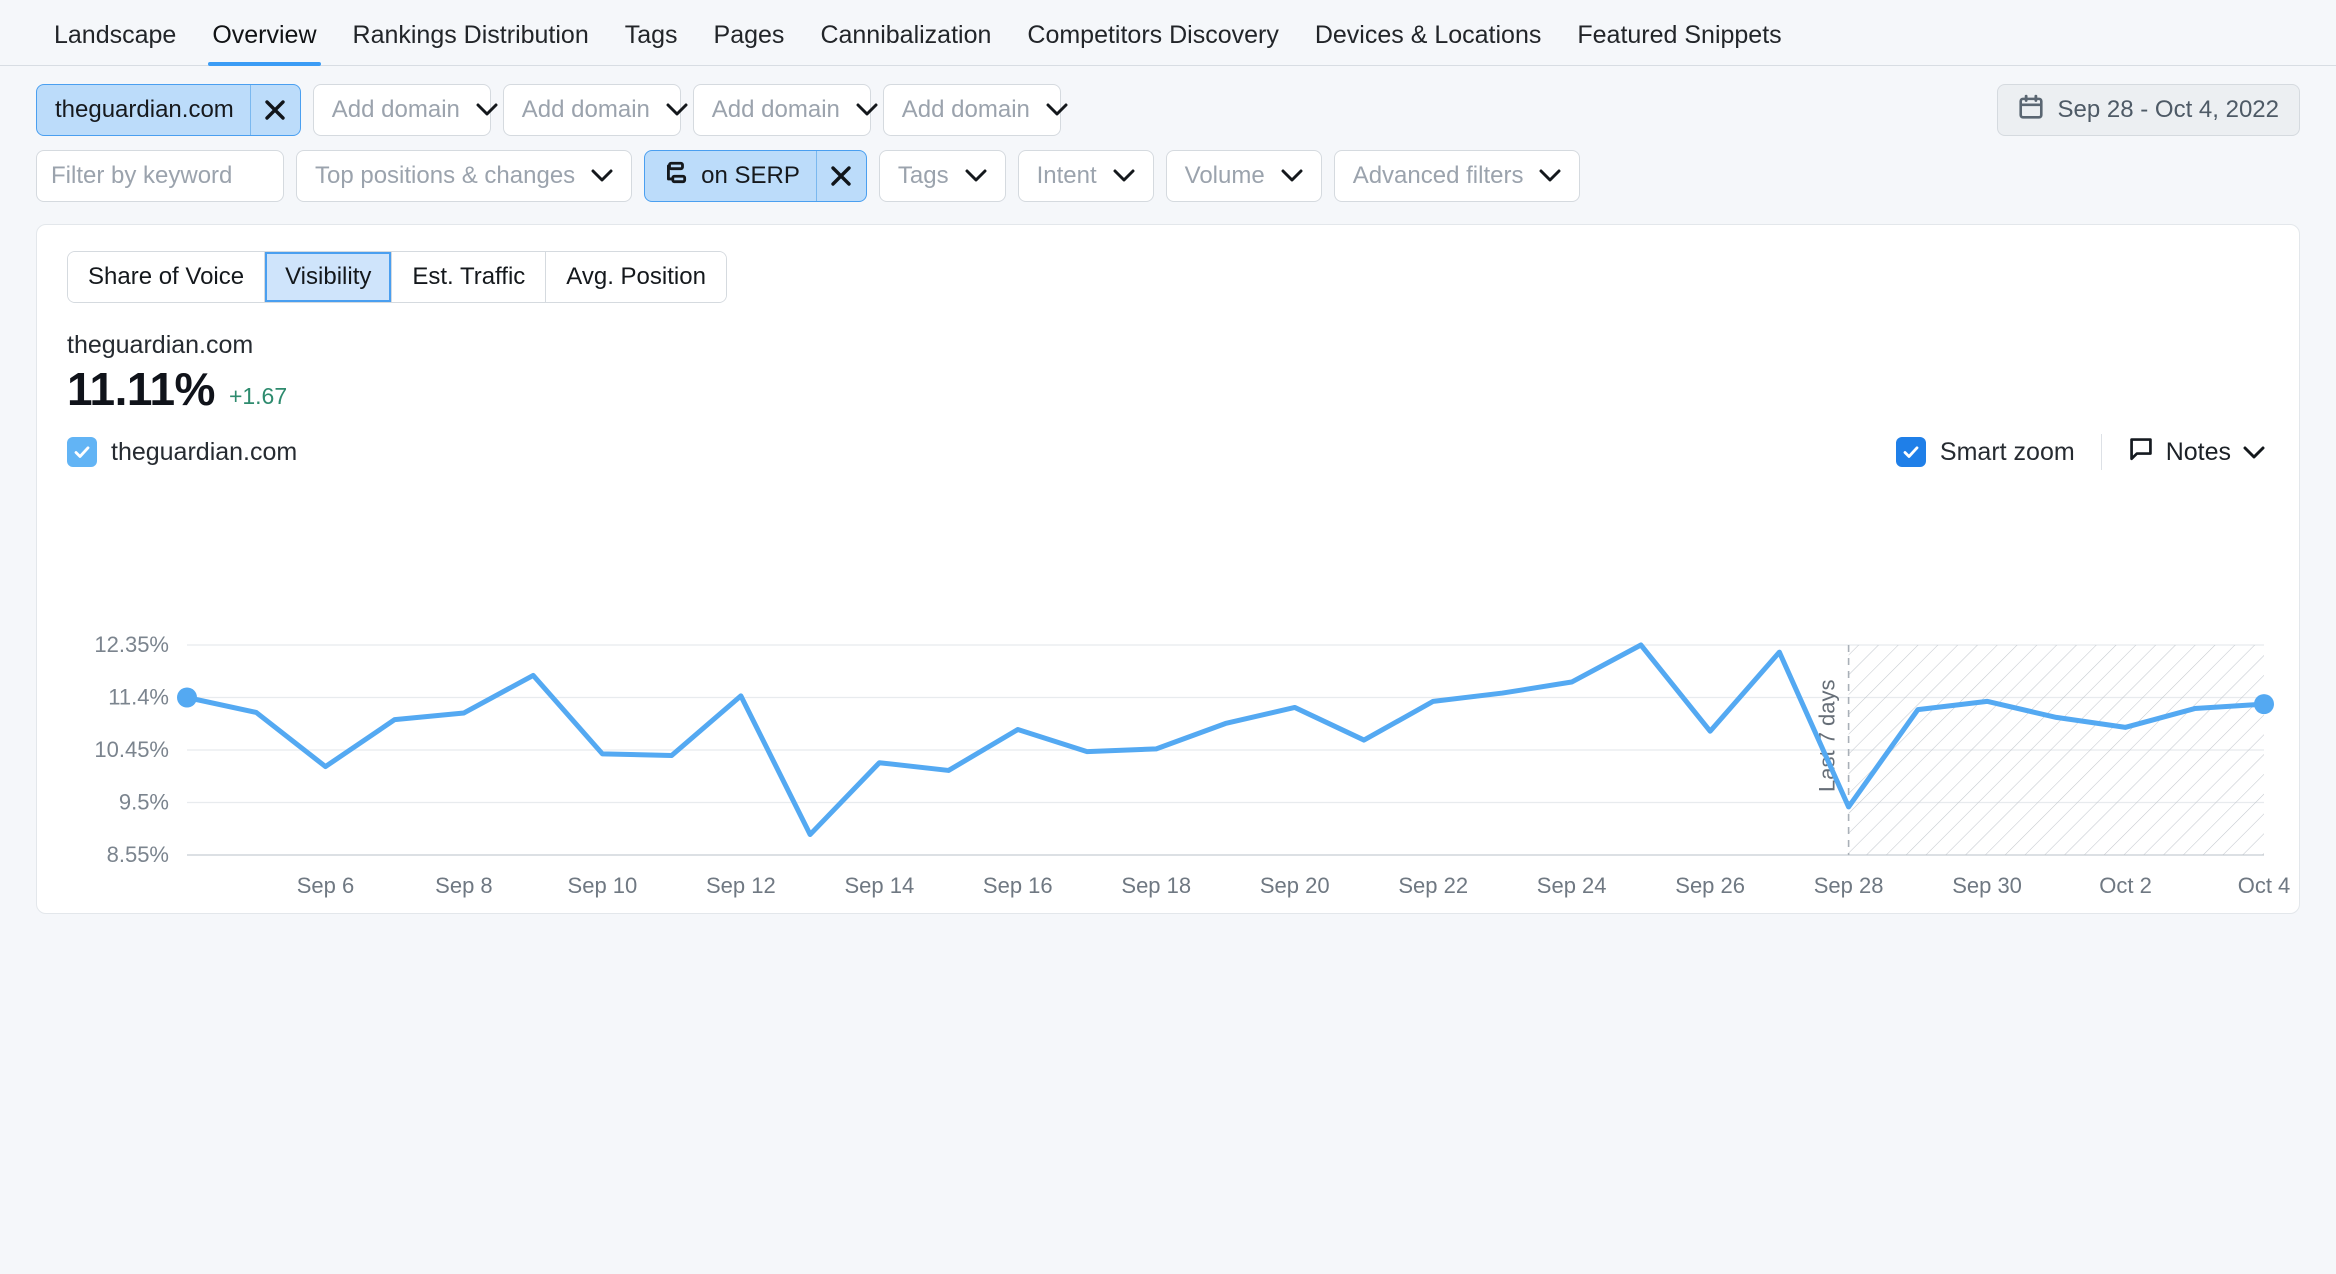 This screenshot has height=1274, width=2336. I want to click on date-range-label: Sep 28 - Oct 4, 2022, so click(2168, 109).